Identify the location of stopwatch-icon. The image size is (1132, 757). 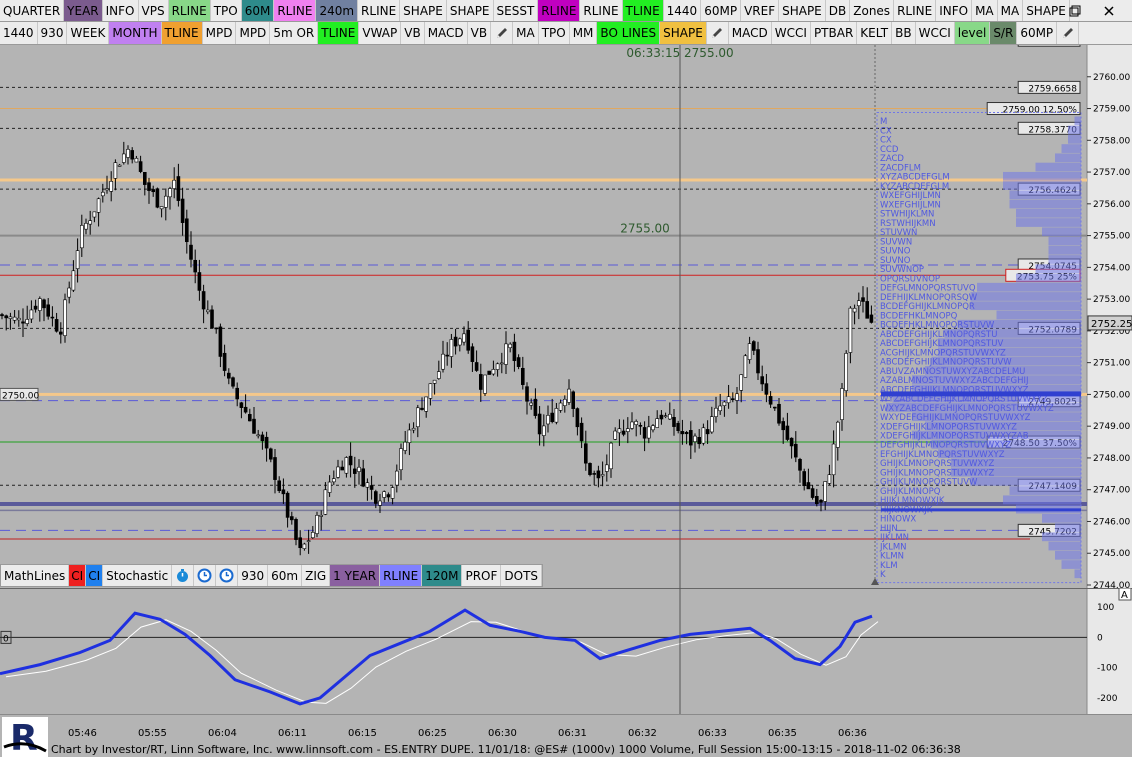
(183, 575).